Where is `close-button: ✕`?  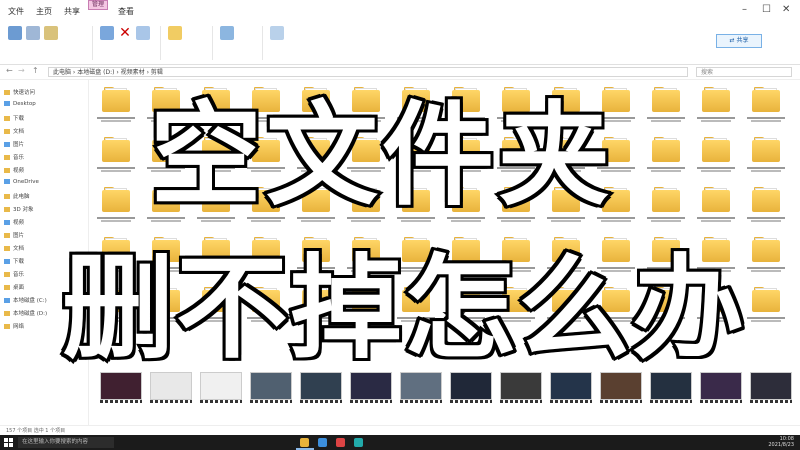
close-button: ✕ is located at coordinates (786, 9).